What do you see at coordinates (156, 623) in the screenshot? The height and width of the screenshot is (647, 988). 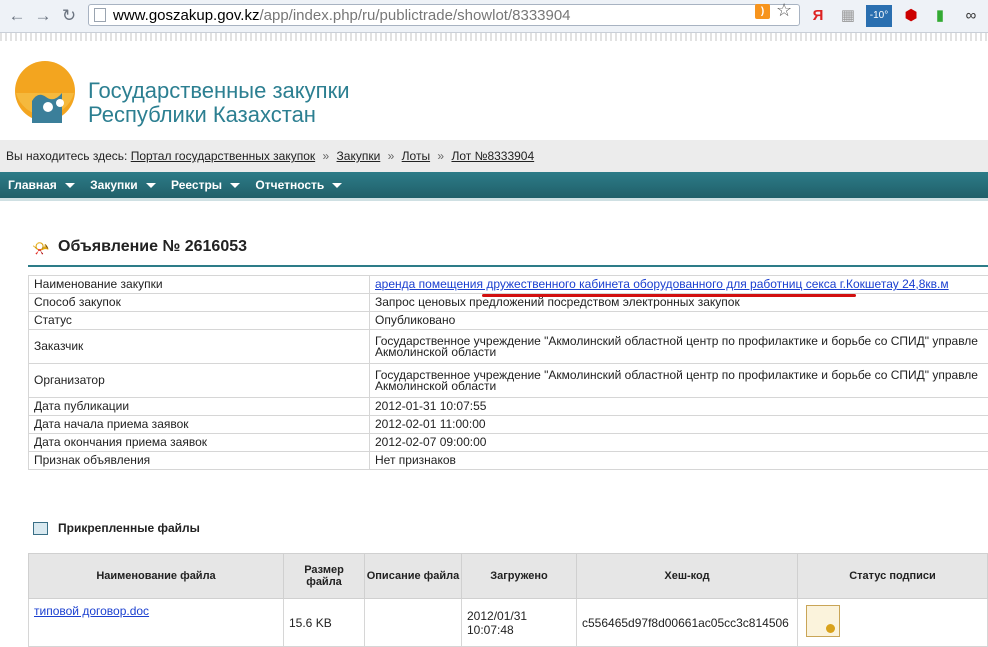 I see `file-name-cell: типовой договор.doc` at bounding box center [156, 623].